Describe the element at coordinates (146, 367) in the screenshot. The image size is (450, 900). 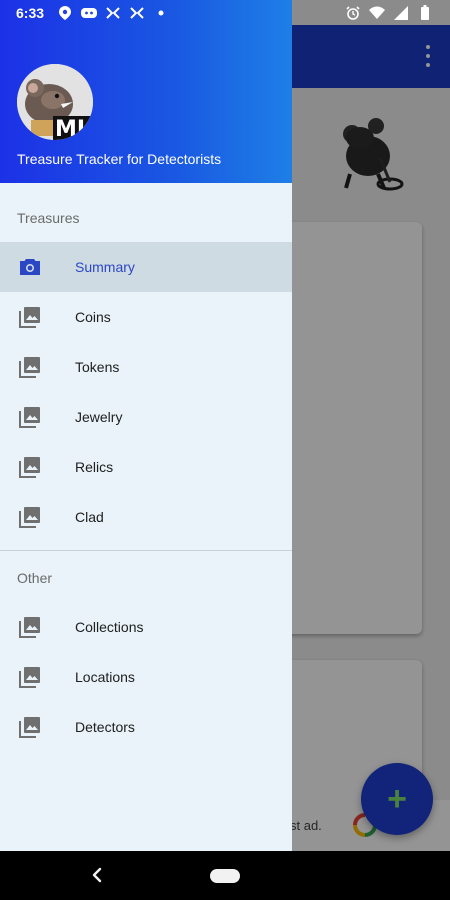
I see `nav-item-tokens: Tokens` at that location.